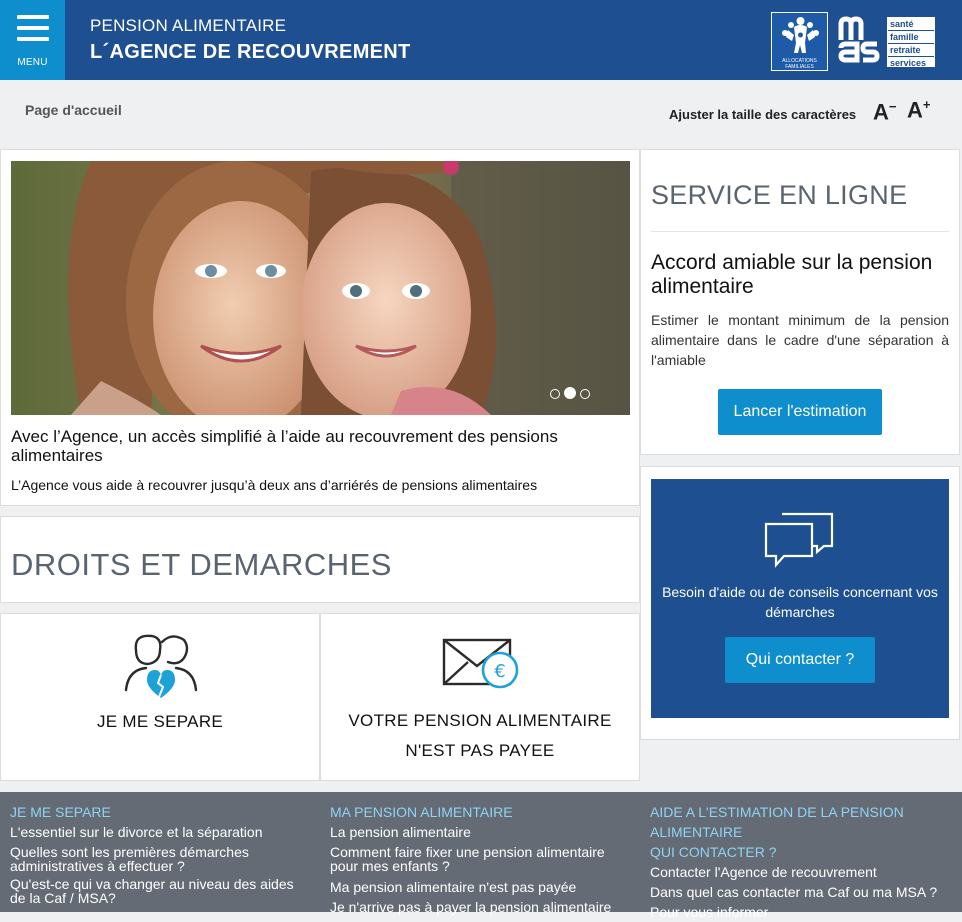 The image size is (962, 922). What do you see at coordinates (73, 110) in the screenshot?
I see `breadcrumb: Page d'accueil` at bounding box center [73, 110].